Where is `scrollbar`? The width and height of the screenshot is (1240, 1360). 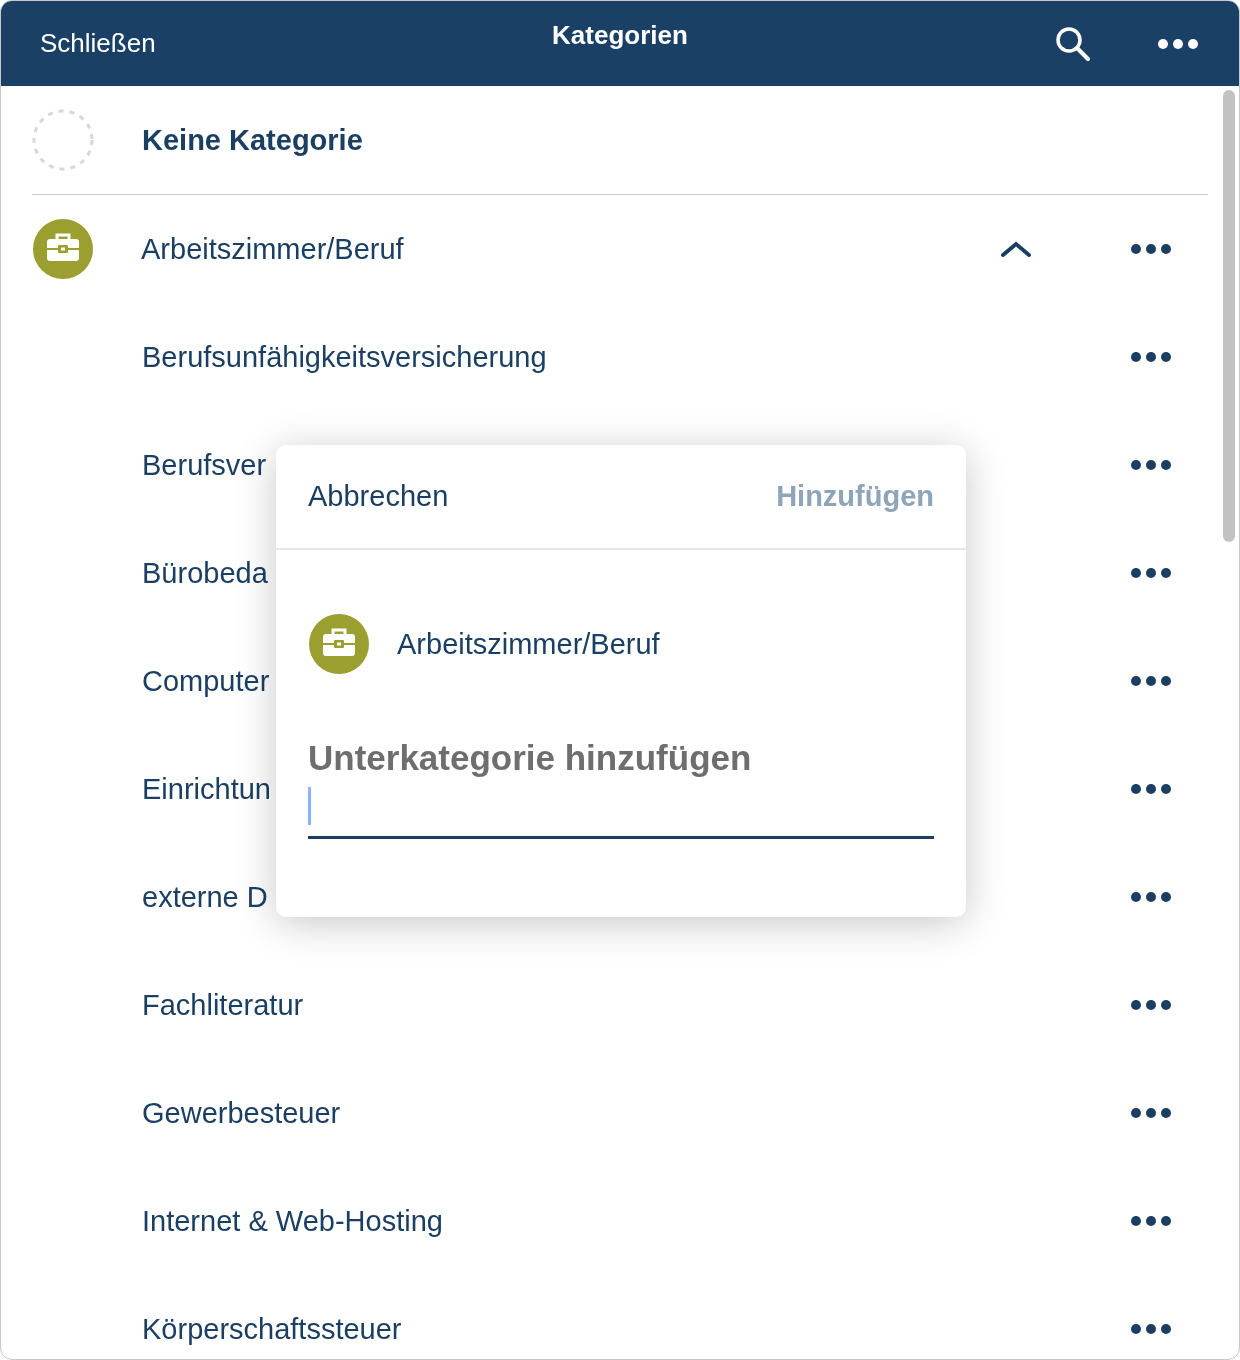
scrollbar is located at coordinates (1229, 316).